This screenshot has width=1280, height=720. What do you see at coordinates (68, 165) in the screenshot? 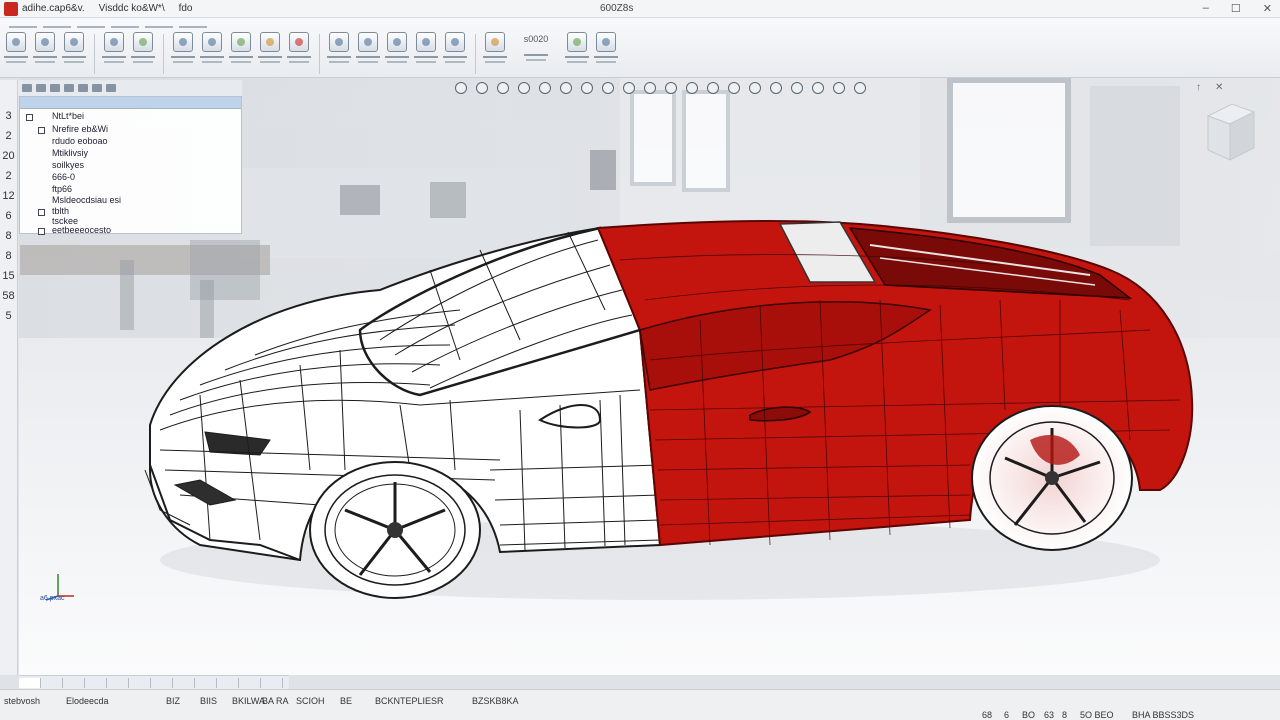
I see `tree-item: soilkyes` at bounding box center [68, 165].